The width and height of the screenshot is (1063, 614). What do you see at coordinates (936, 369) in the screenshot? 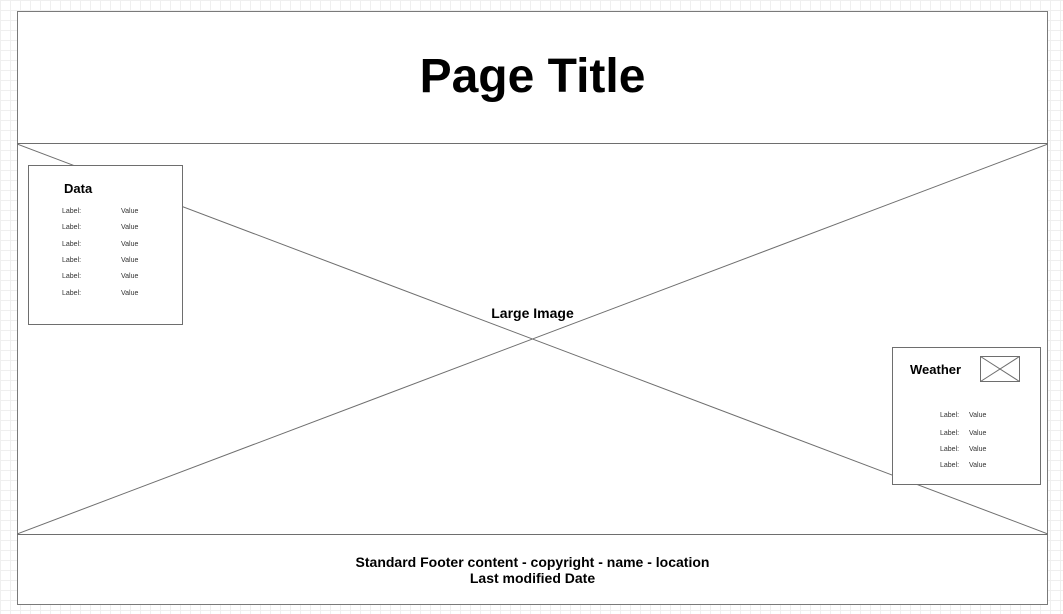
I see `weather-panel-title: Weather` at bounding box center [936, 369].